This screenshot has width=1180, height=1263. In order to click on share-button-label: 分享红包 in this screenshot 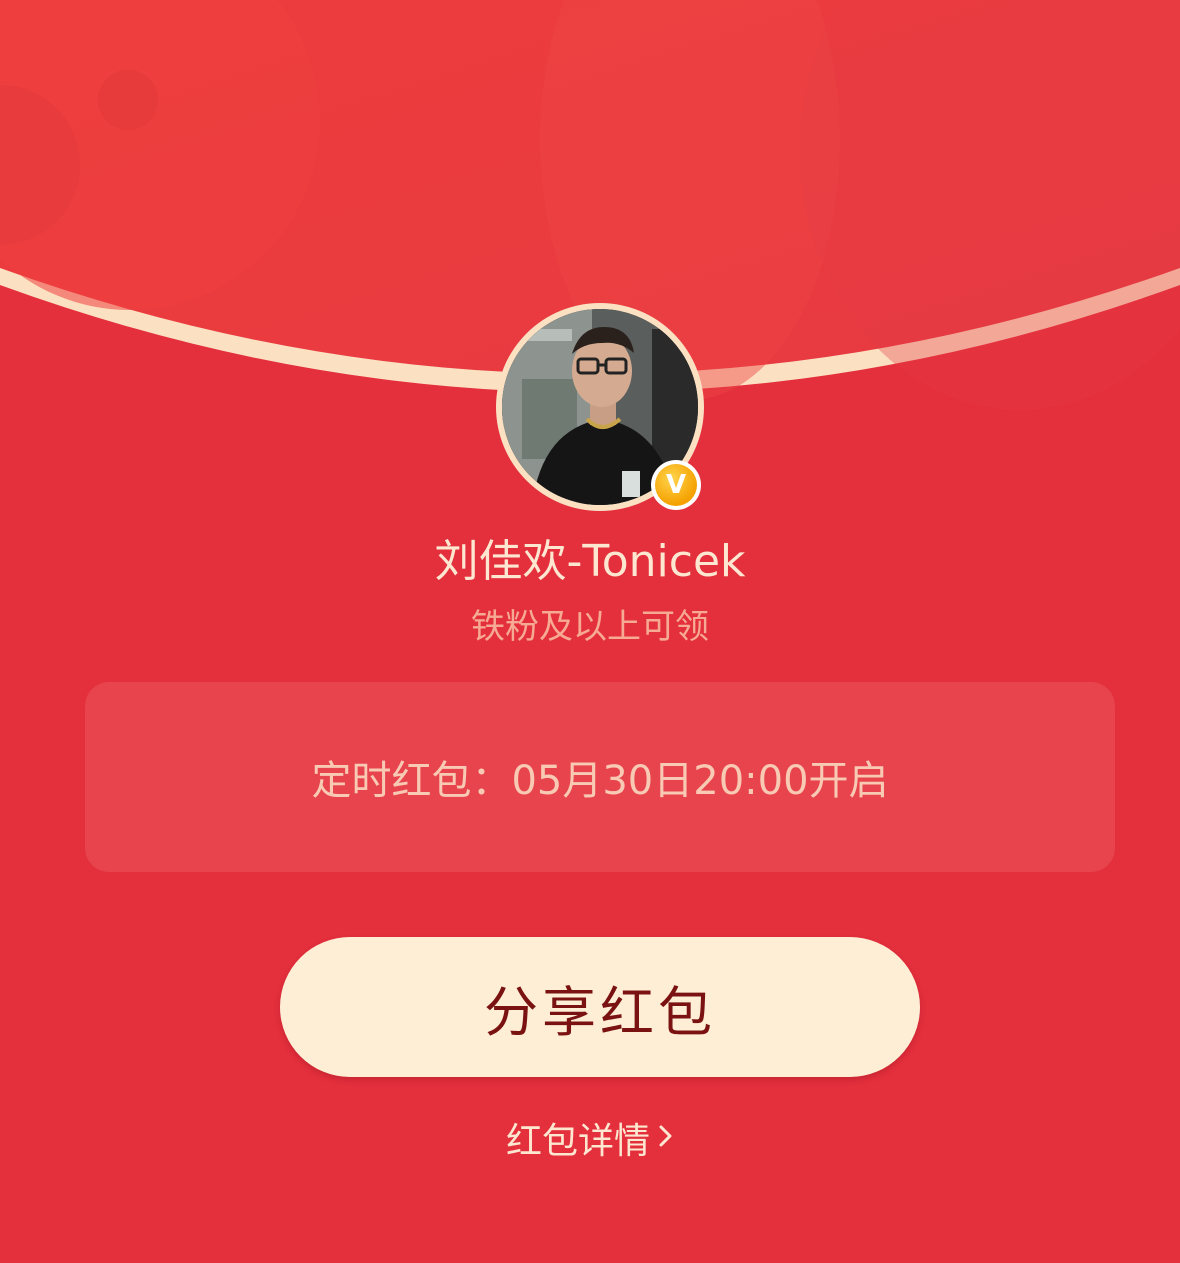, I will do `click(600, 1012)`.